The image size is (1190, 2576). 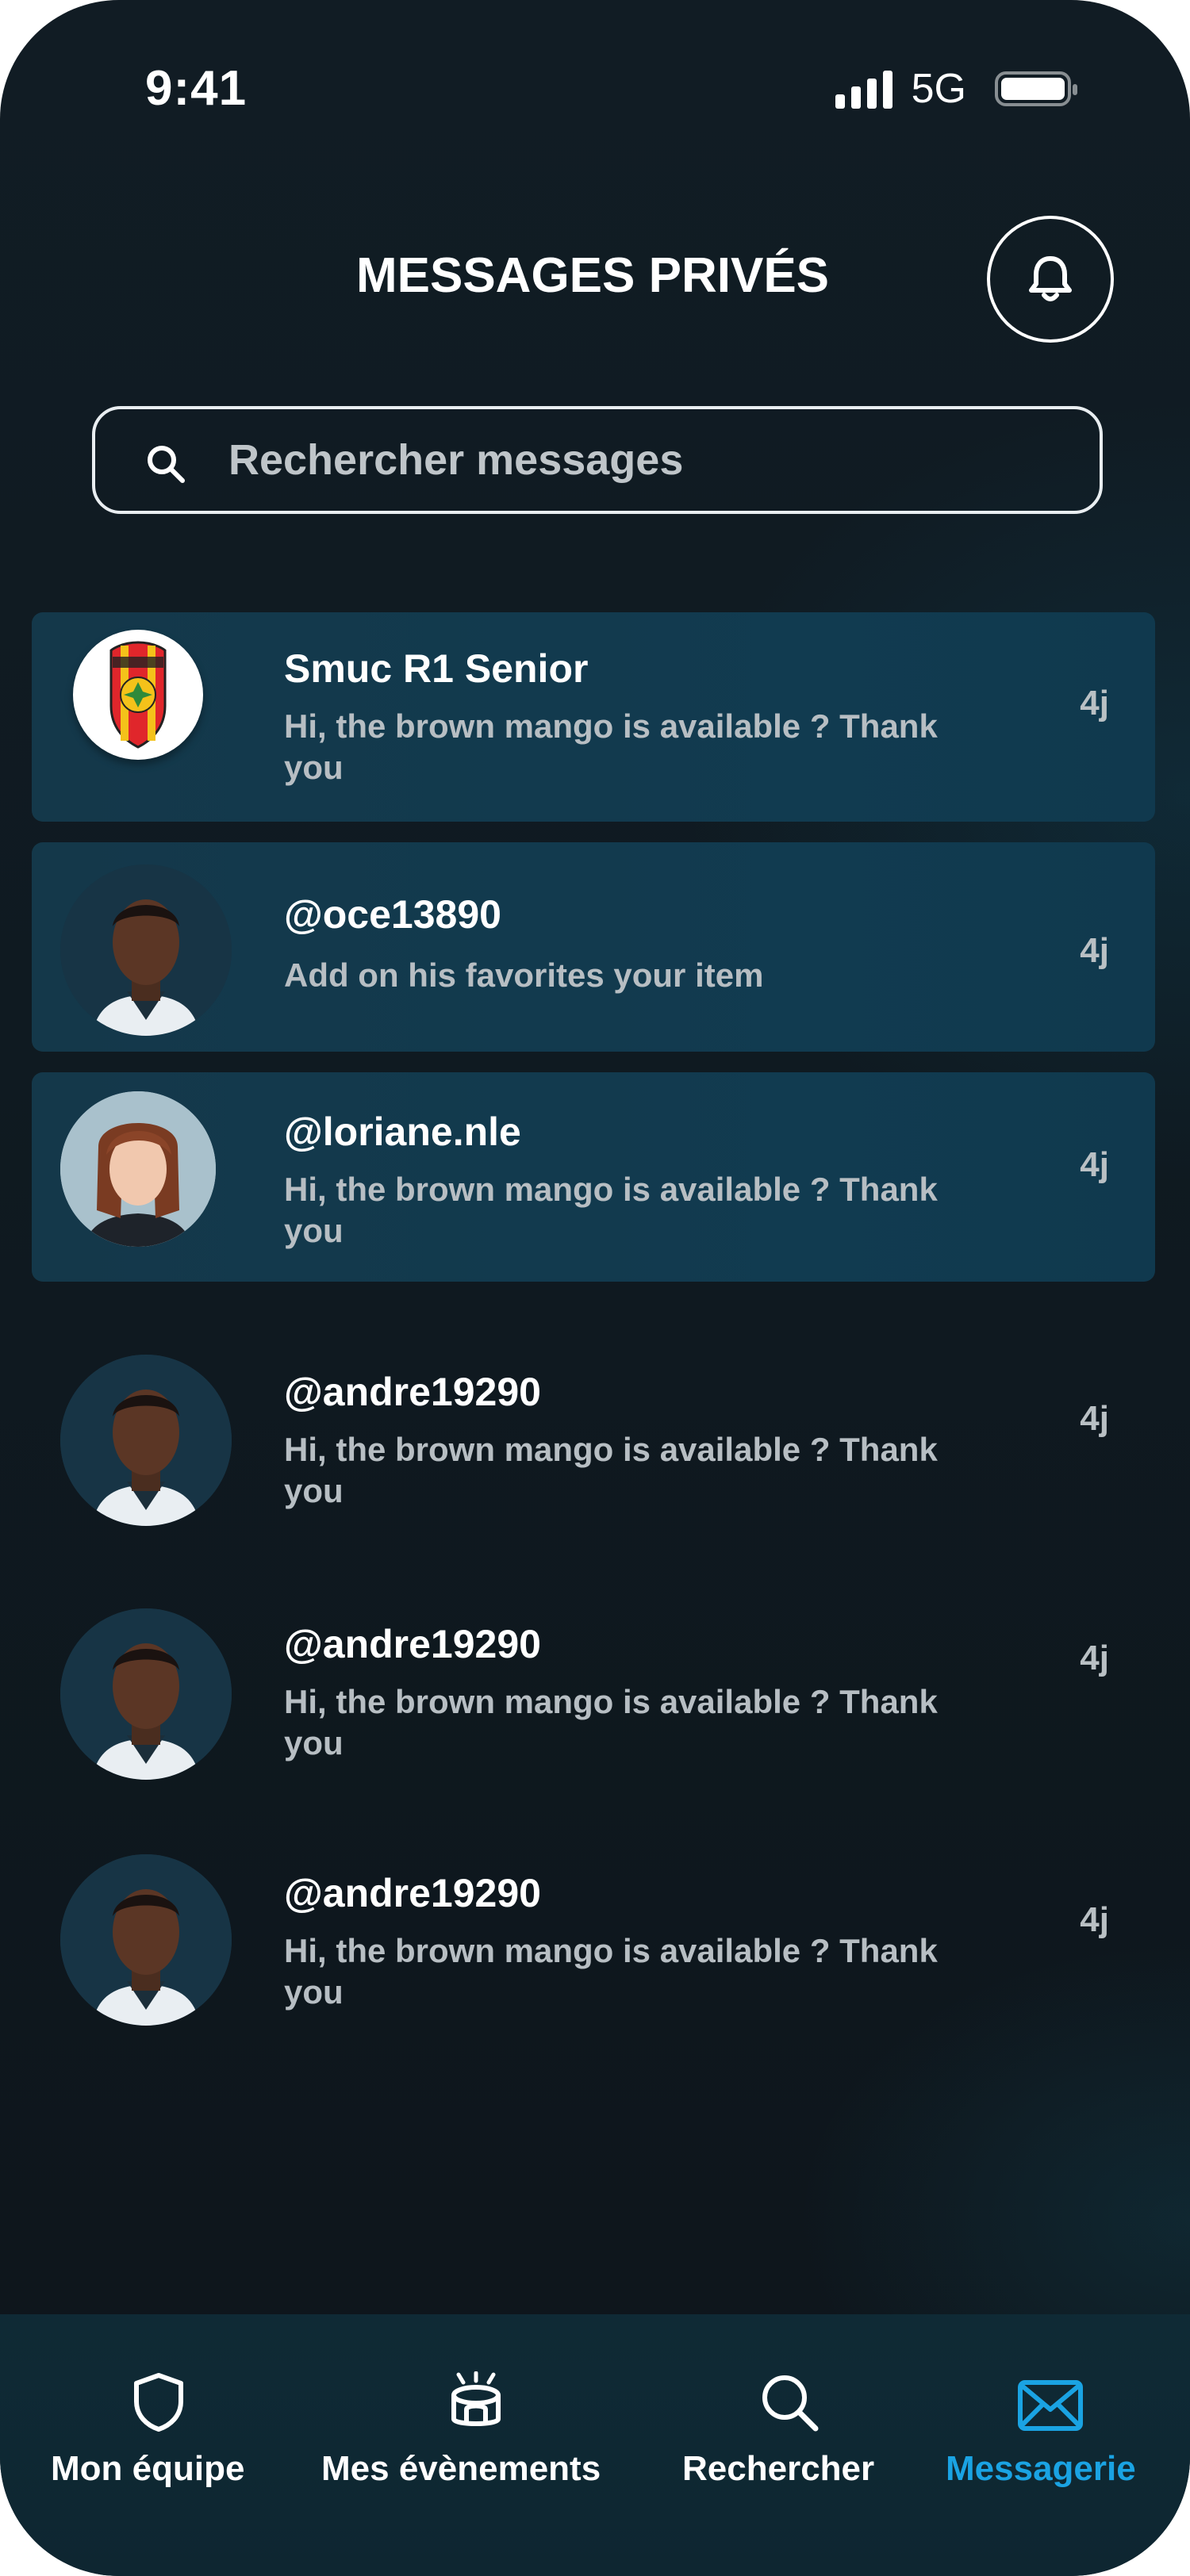 What do you see at coordinates (158, 2402) in the screenshot?
I see `shield-icon` at bounding box center [158, 2402].